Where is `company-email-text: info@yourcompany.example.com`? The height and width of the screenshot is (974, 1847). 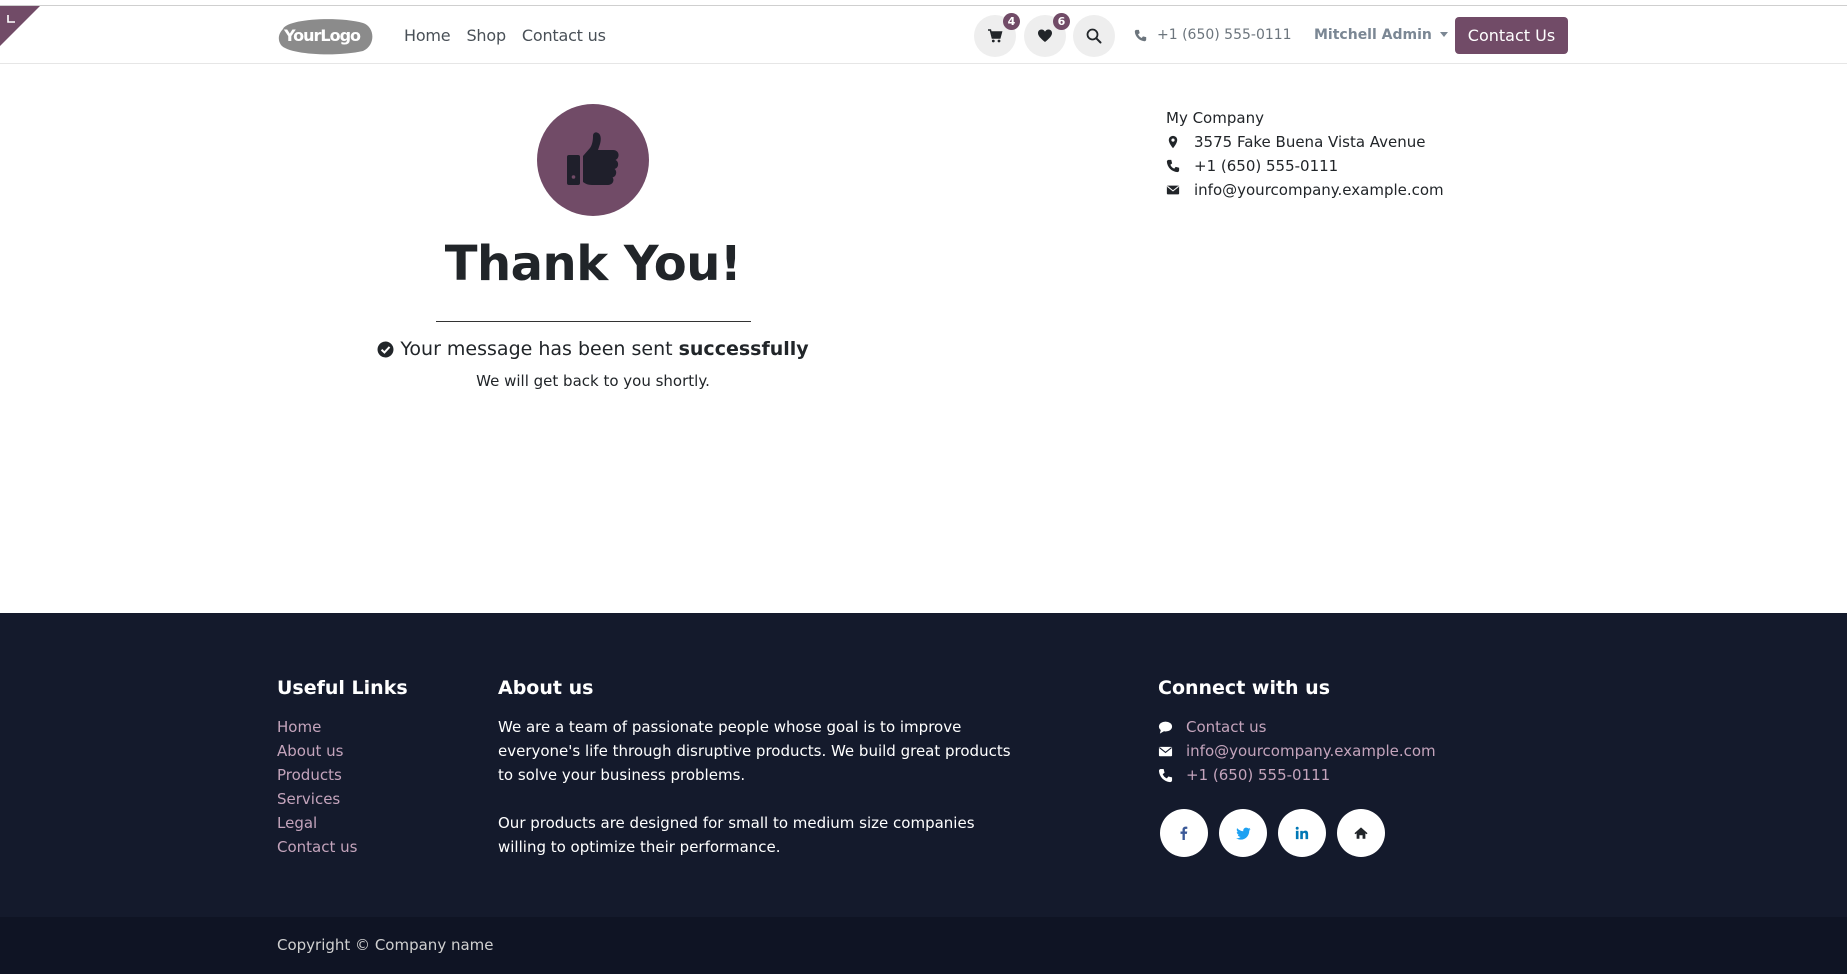 company-email-text: info@yourcompany.example.com is located at coordinates (1319, 190).